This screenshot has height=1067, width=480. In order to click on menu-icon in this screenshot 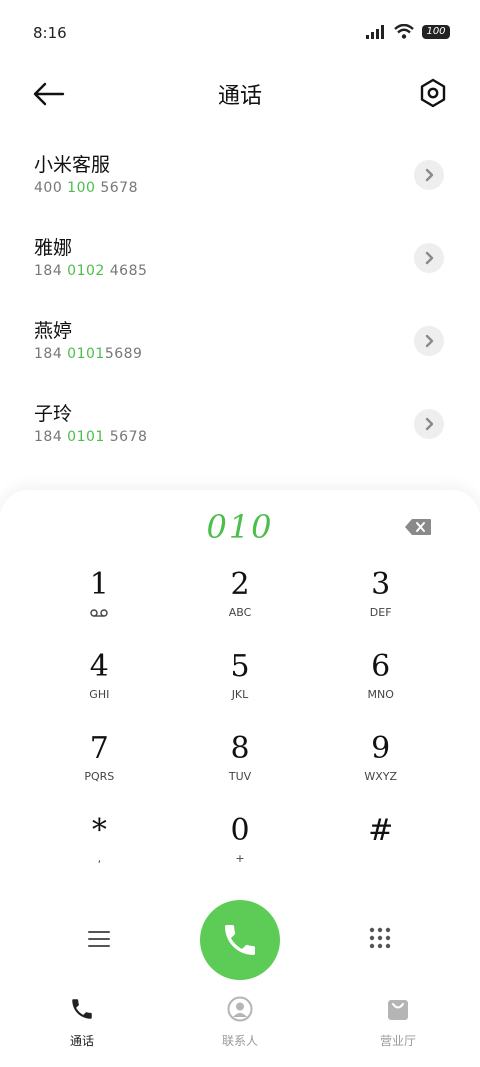, I will do `click(99, 939)`.